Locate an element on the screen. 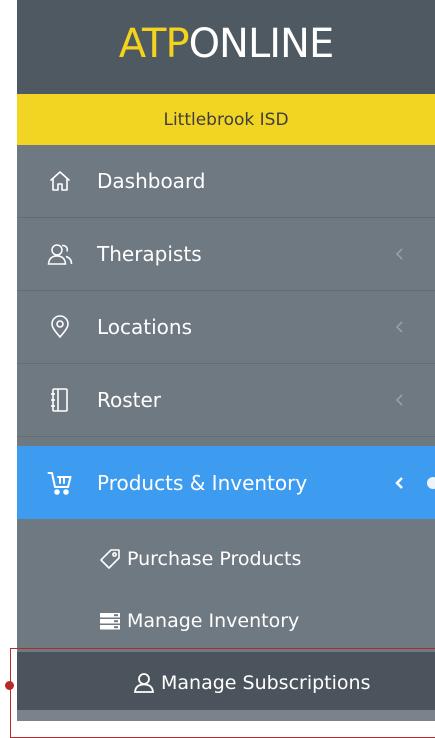 The height and width of the screenshot is (738, 435). nav-item-locations: Locations is located at coordinates (226, 327).